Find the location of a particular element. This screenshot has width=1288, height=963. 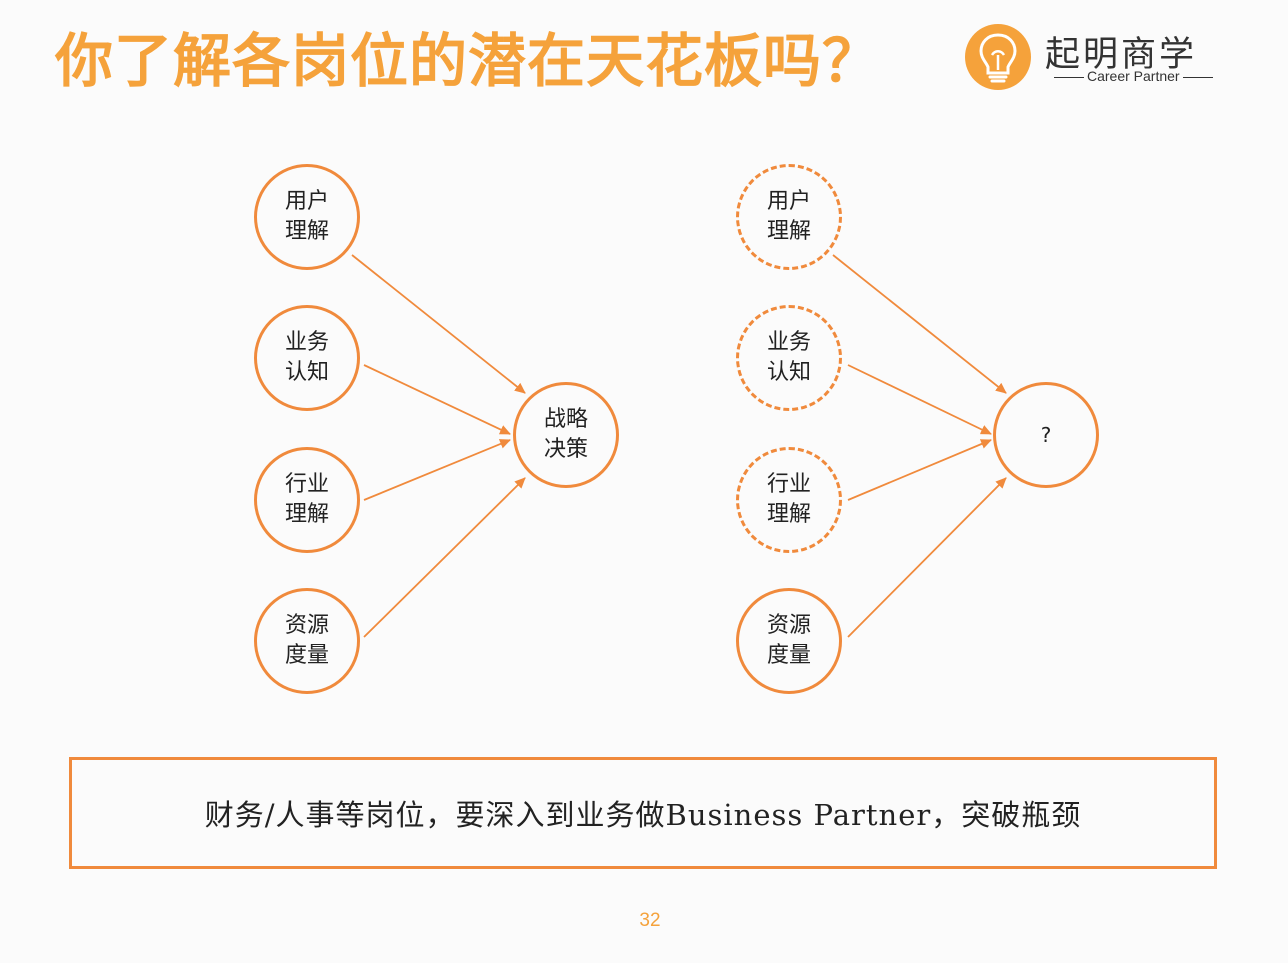

node-business-awareness-right: 业务认知 is located at coordinates (789, 358).